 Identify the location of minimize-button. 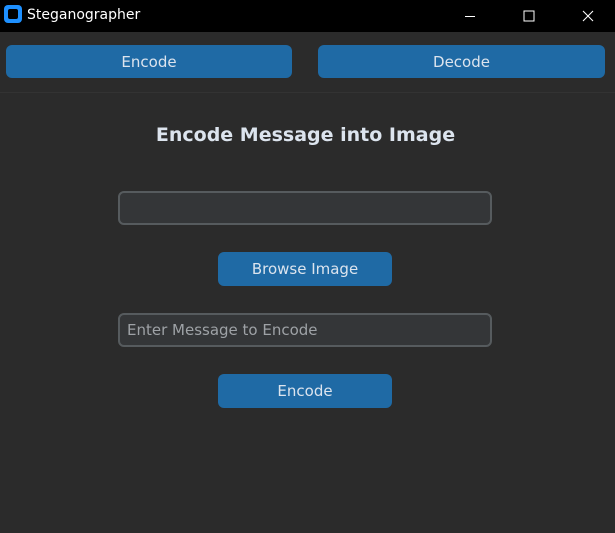
(470, 16).